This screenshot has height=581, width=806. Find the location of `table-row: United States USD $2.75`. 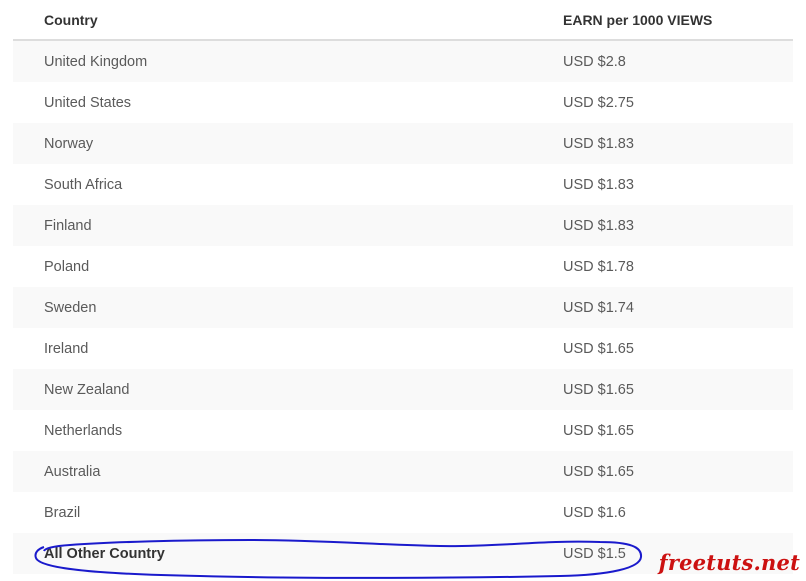

table-row: United States USD $2.75 is located at coordinates (403, 102).